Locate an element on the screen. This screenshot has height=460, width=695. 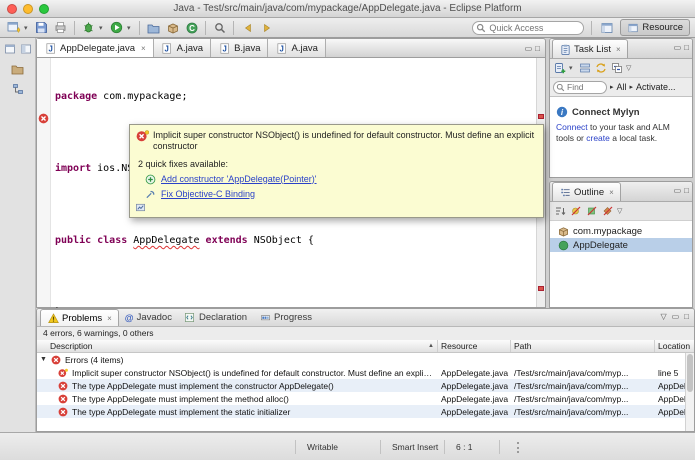
window-minimize-button is located at coordinates (28, 9).